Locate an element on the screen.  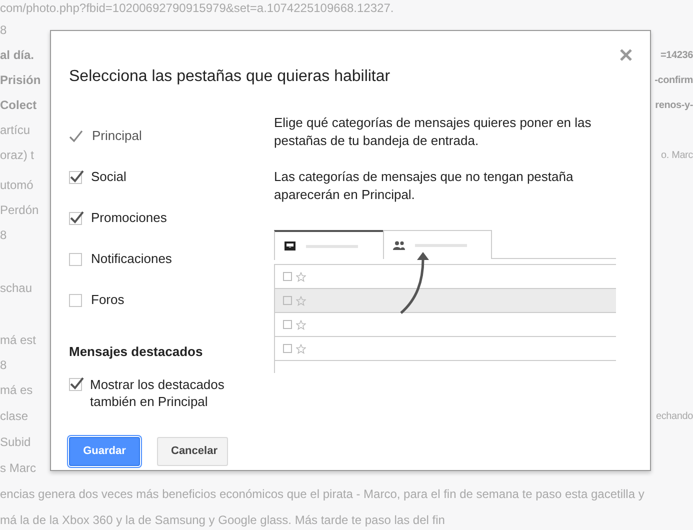
background-text: com/photo.php?fbid=10200692790915979&set=a.1074225109668.12327. is located at coordinates (197, 8).